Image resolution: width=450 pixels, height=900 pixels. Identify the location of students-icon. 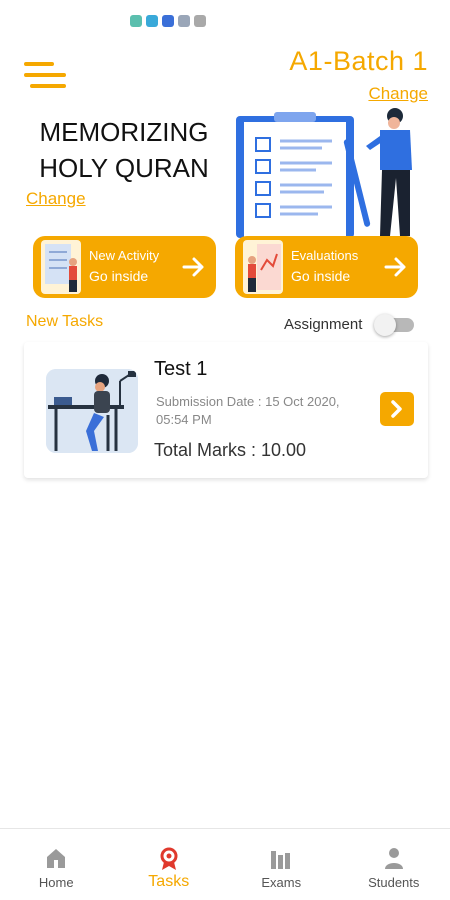
(393, 858).